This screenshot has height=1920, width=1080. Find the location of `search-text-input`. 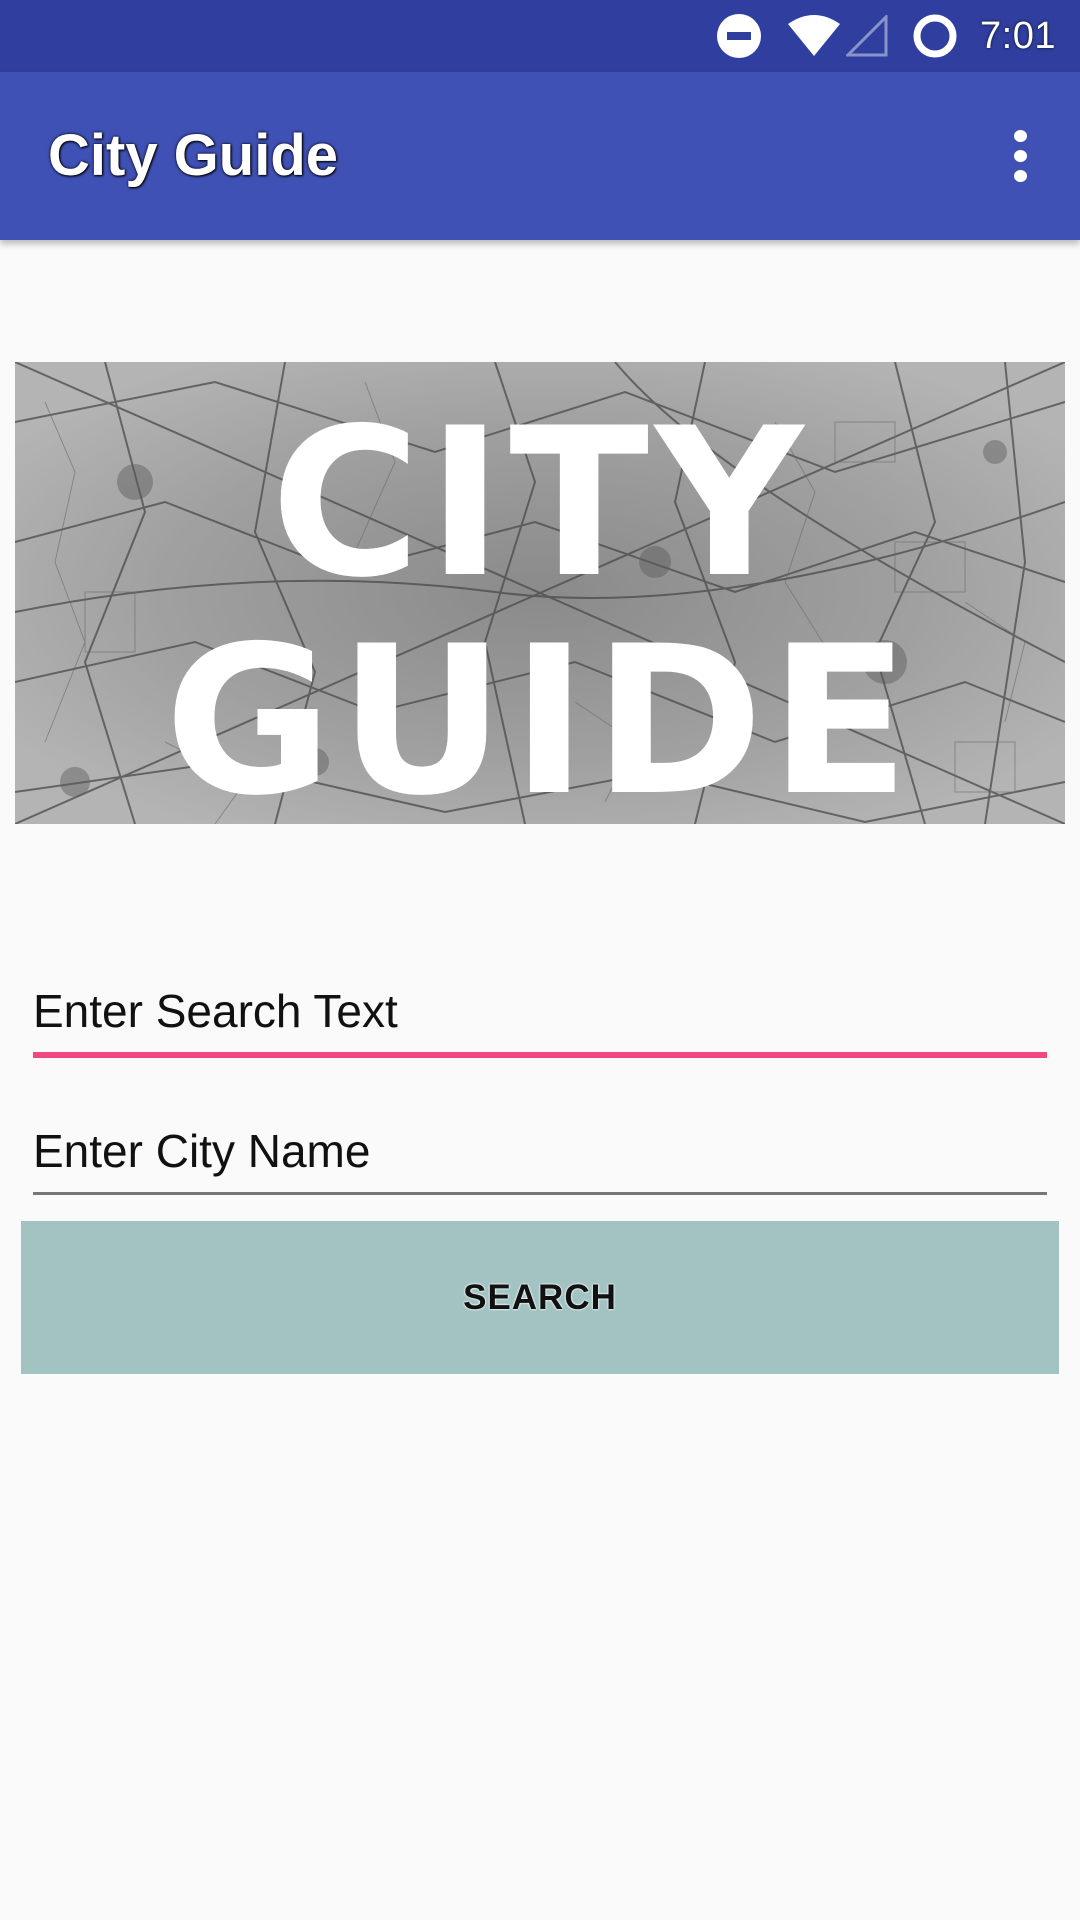

search-text-input is located at coordinates (540, 1011).